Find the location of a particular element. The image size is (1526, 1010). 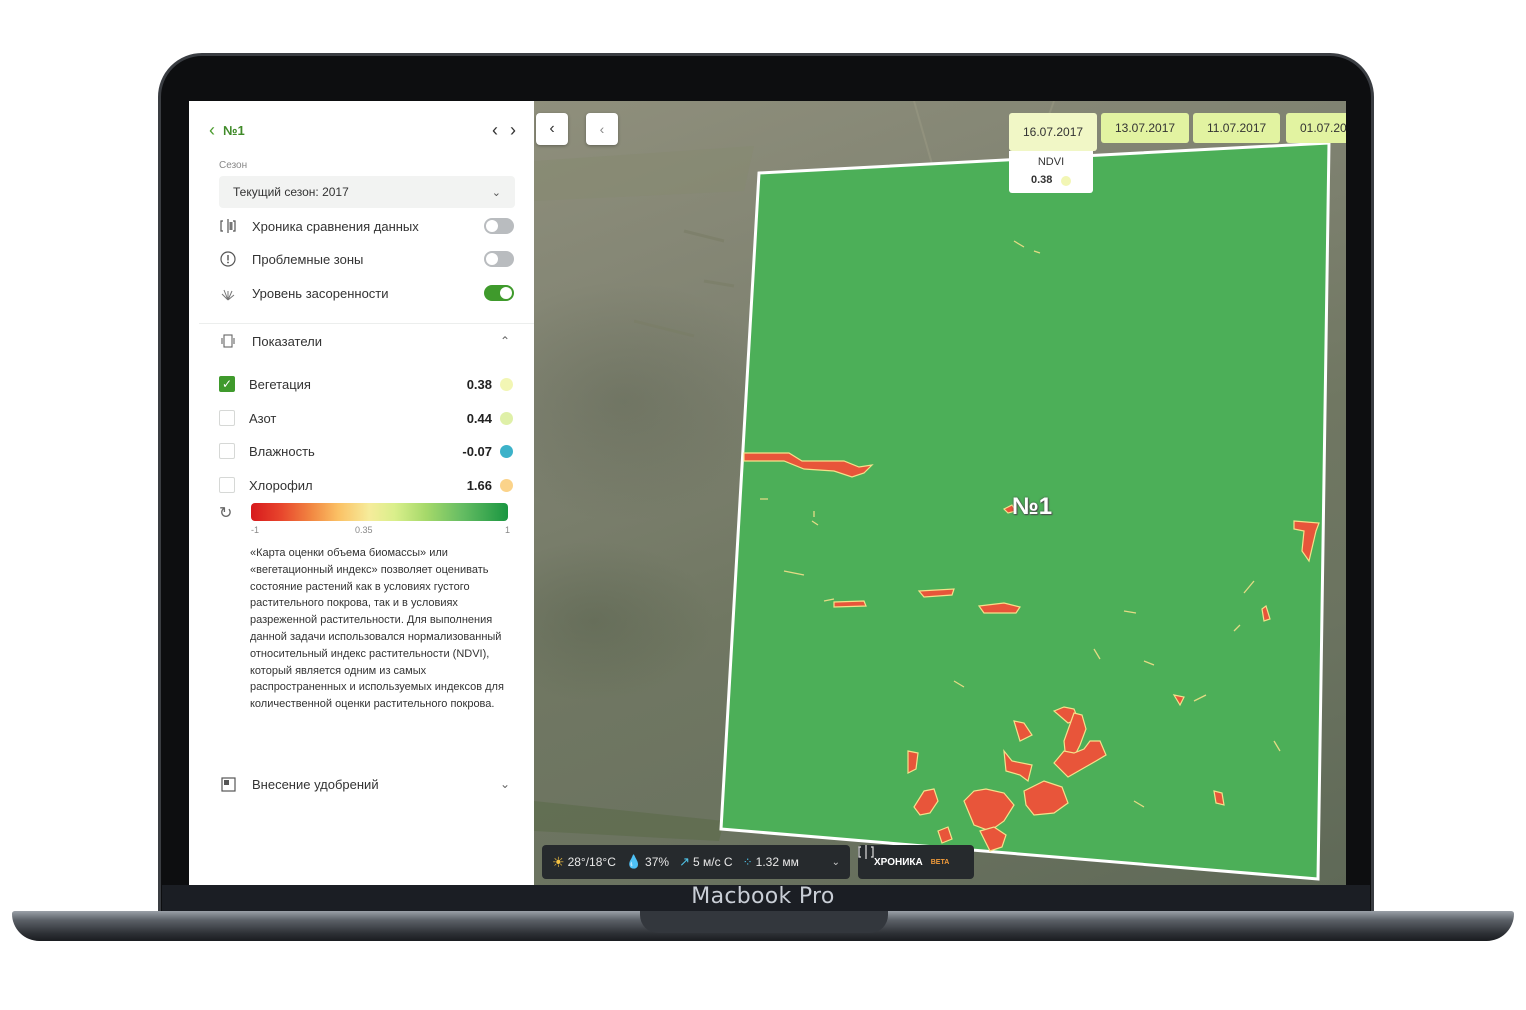

indicator-row: ✓ Вегетация 0.38 is located at coordinates (366, 384).